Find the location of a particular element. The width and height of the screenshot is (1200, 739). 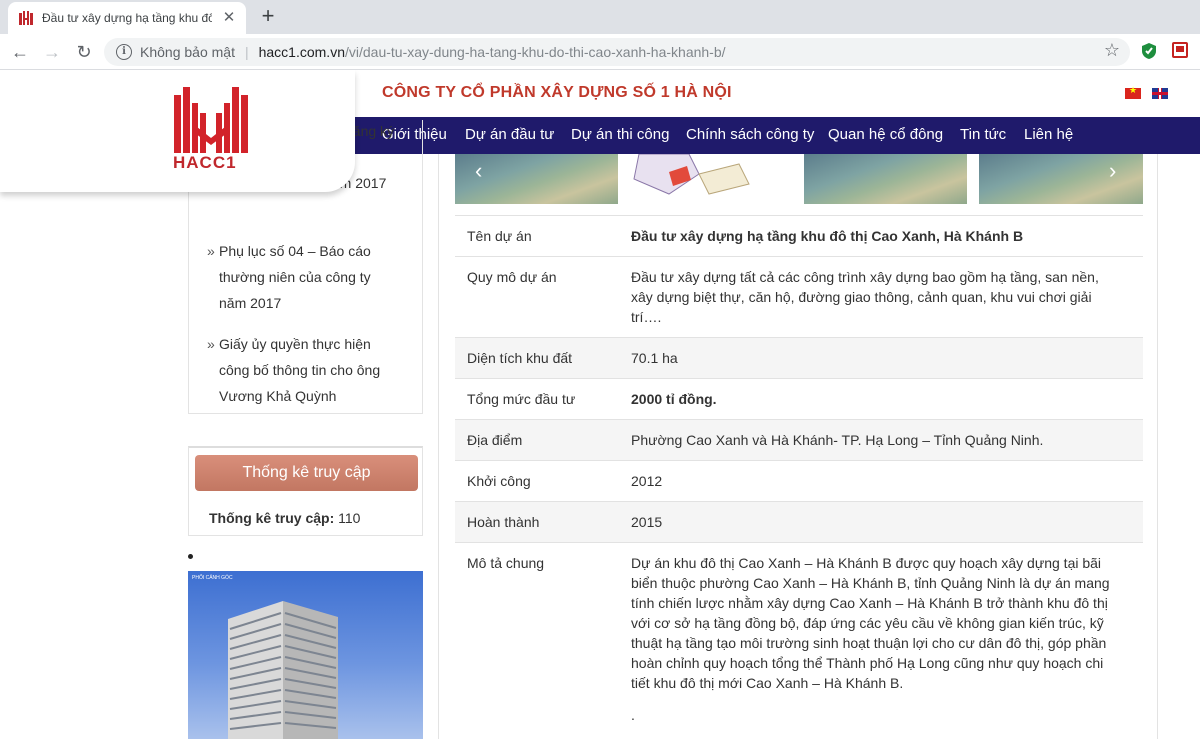

row-label: Tên dự án is located at coordinates (538, 236).